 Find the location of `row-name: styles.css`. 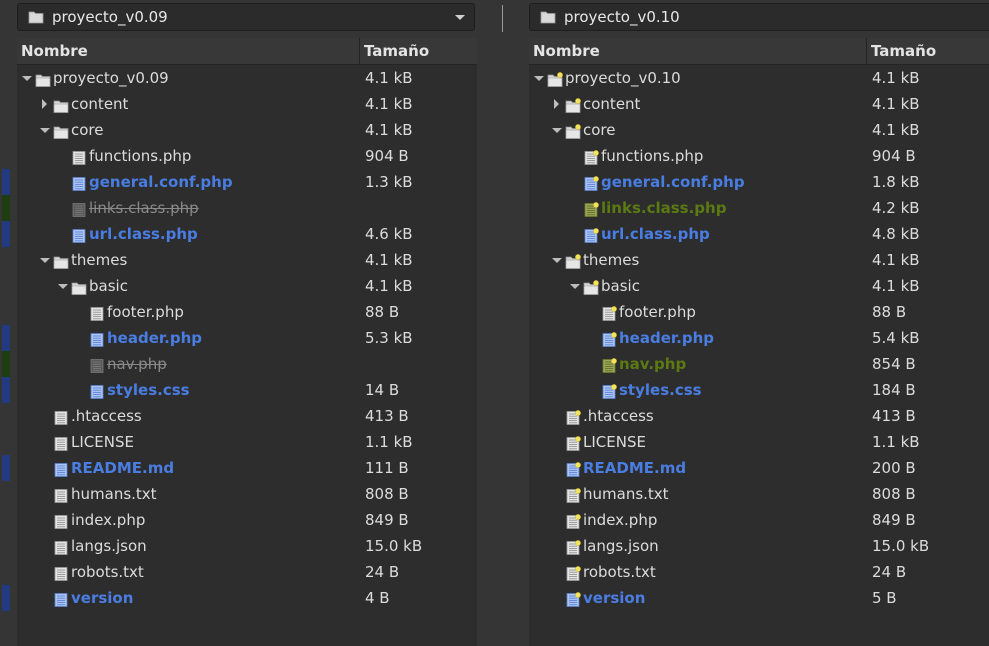

row-name: styles.css is located at coordinates (660, 390).